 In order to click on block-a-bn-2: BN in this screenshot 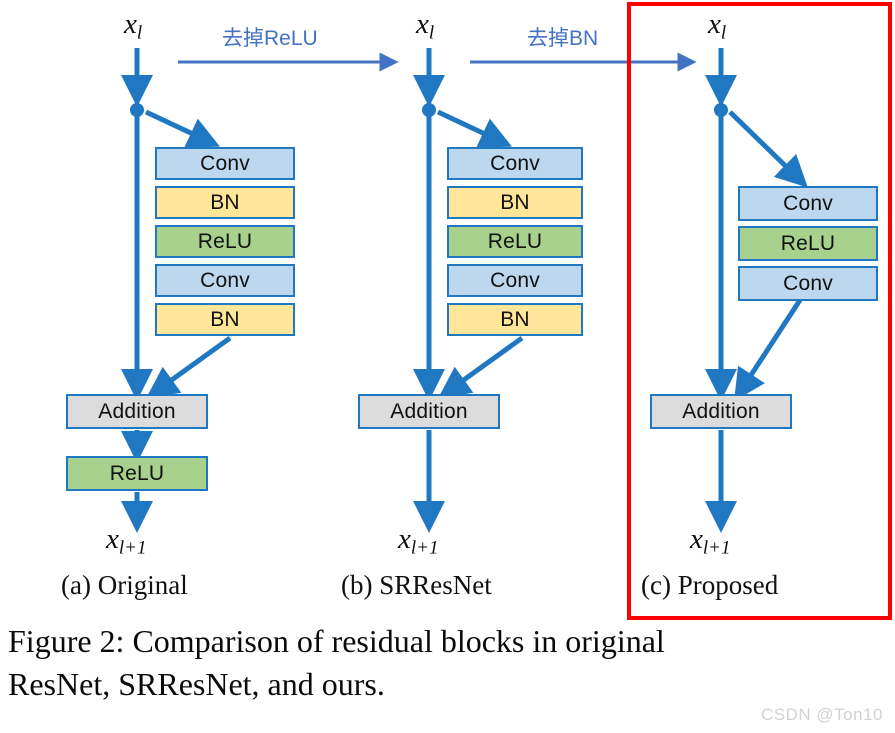, I will do `click(225, 319)`.